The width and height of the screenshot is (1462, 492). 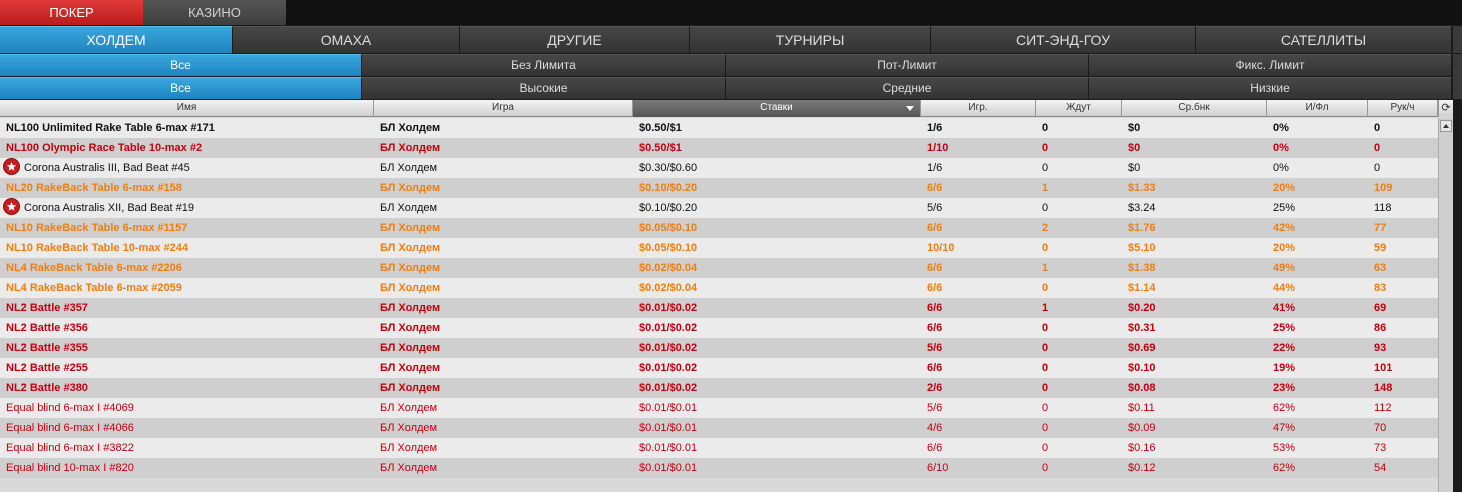 What do you see at coordinates (1141, 408) in the screenshot?
I see `cell-avg-pot-text: $0.11` at bounding box center [1141, 408].